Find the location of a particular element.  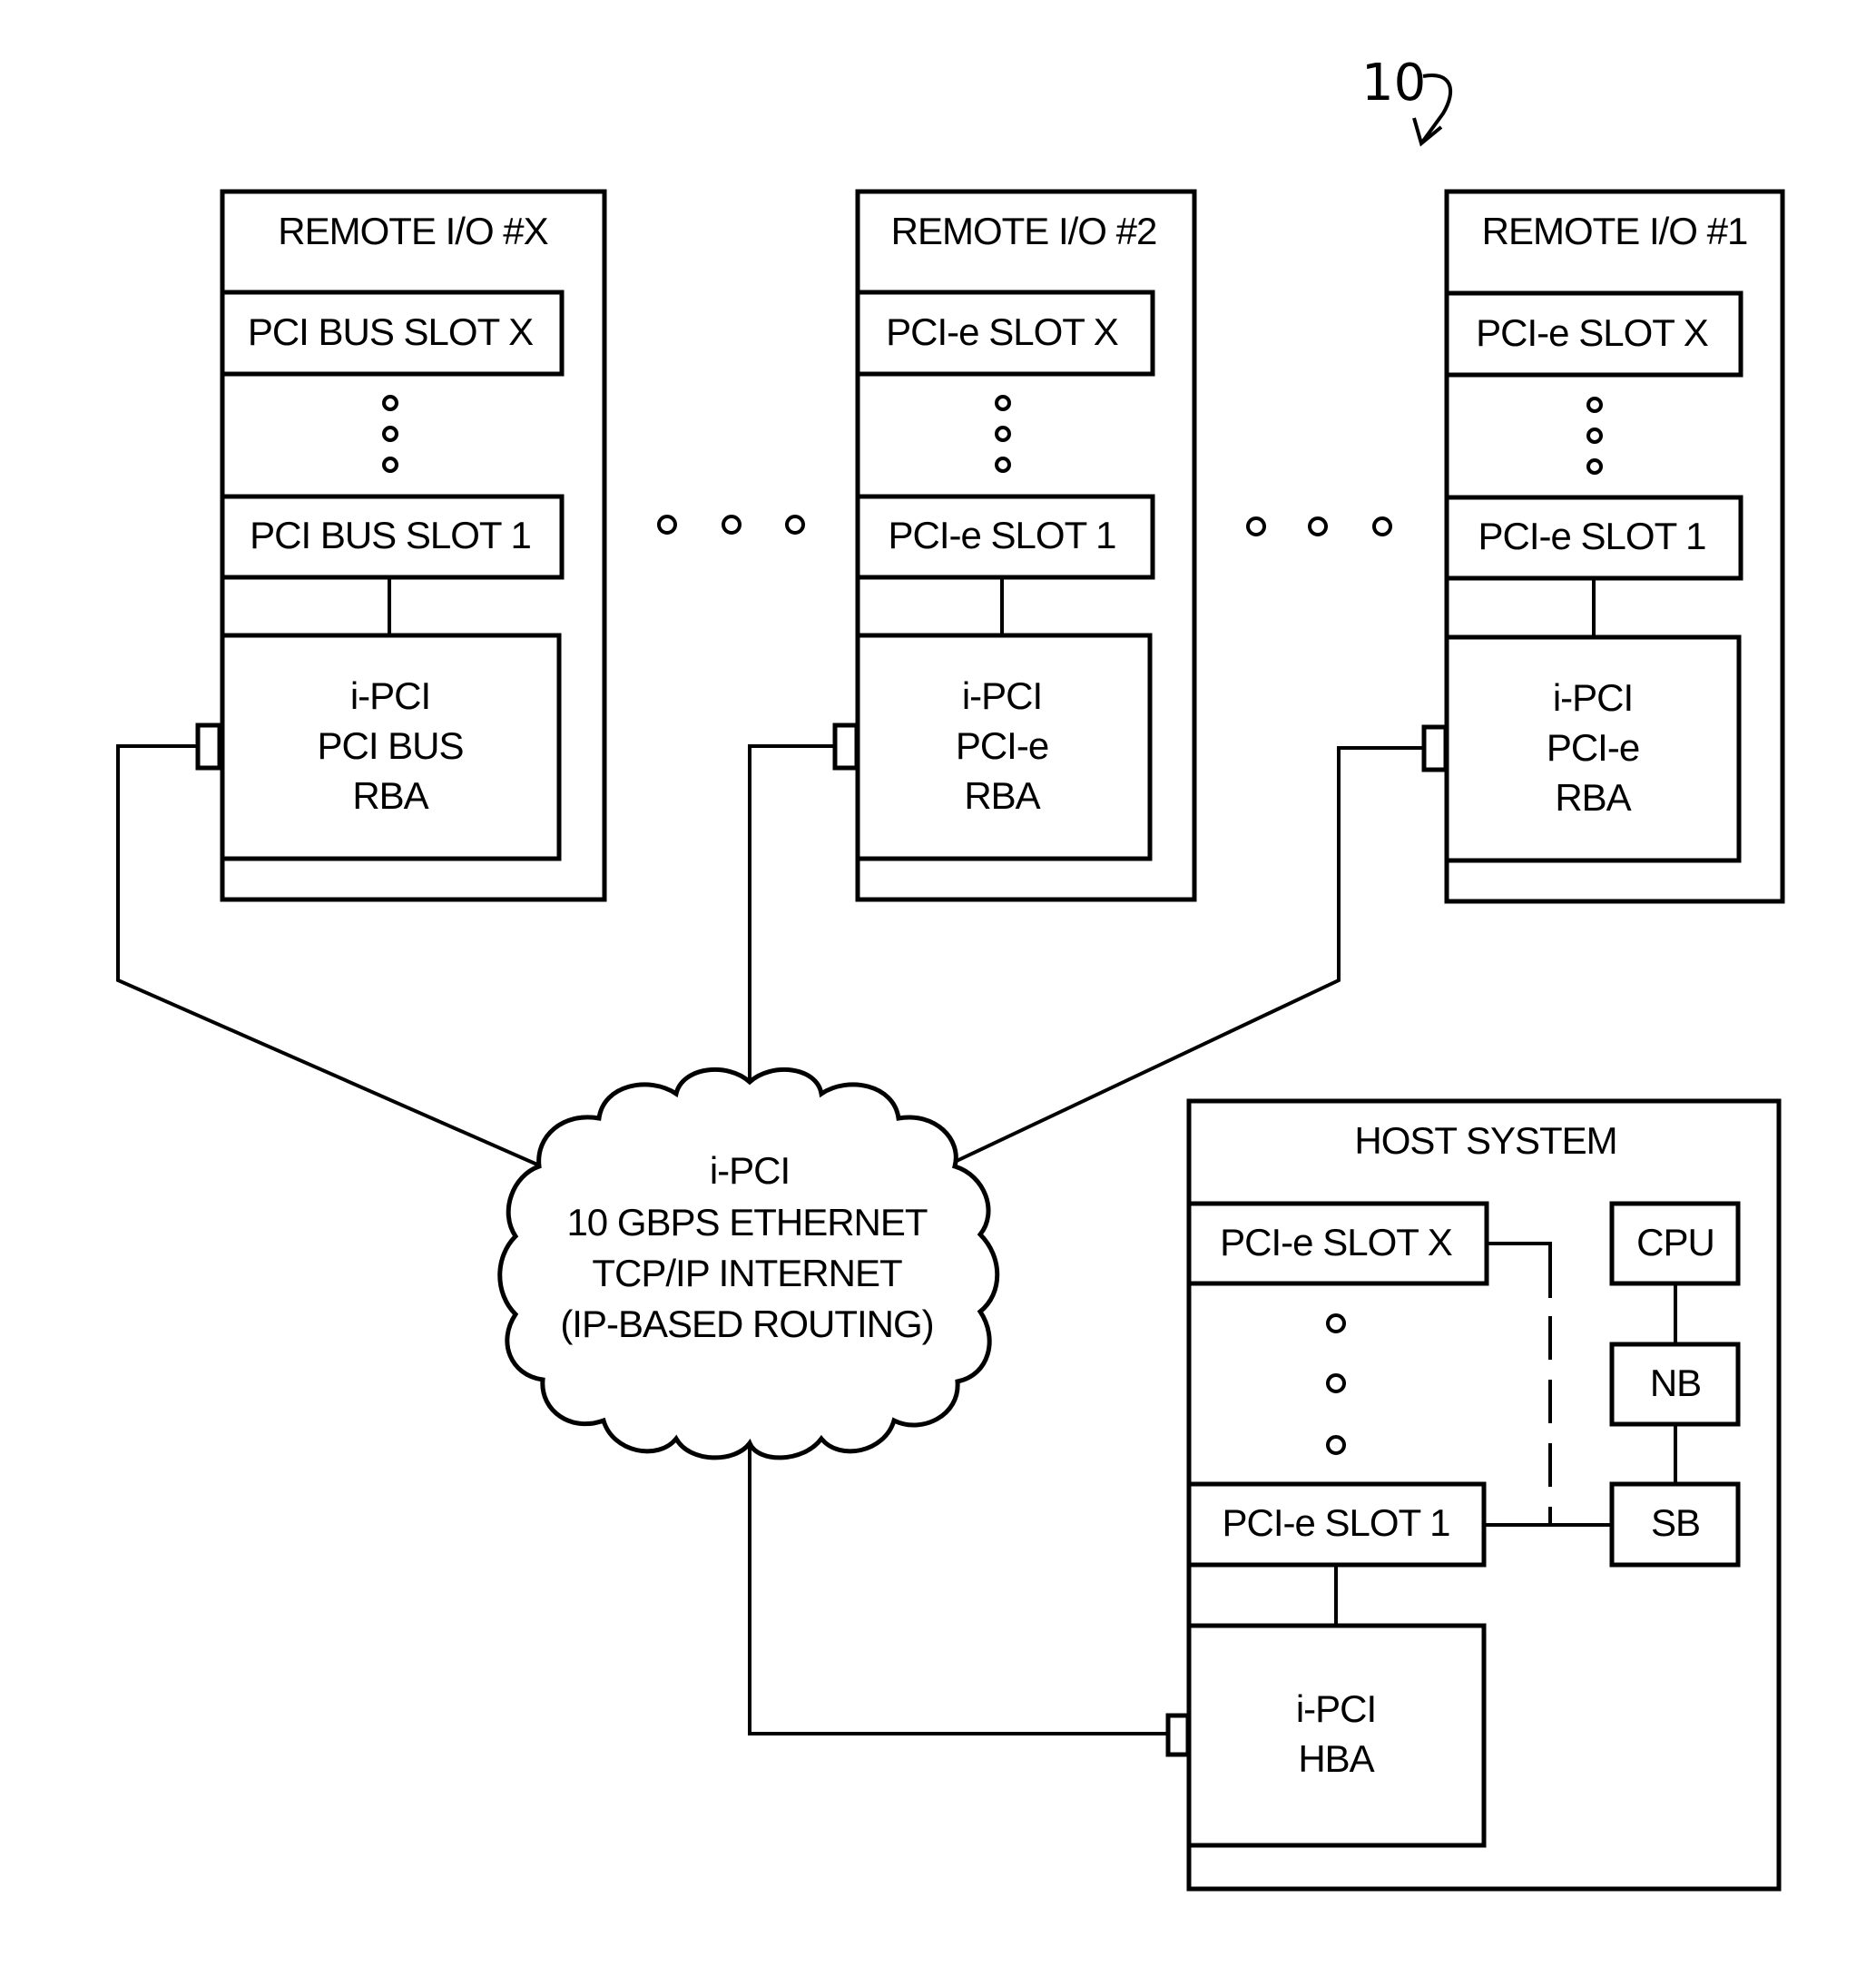

host-cpu-label: CPU is located at coordinates (1675, 1242).